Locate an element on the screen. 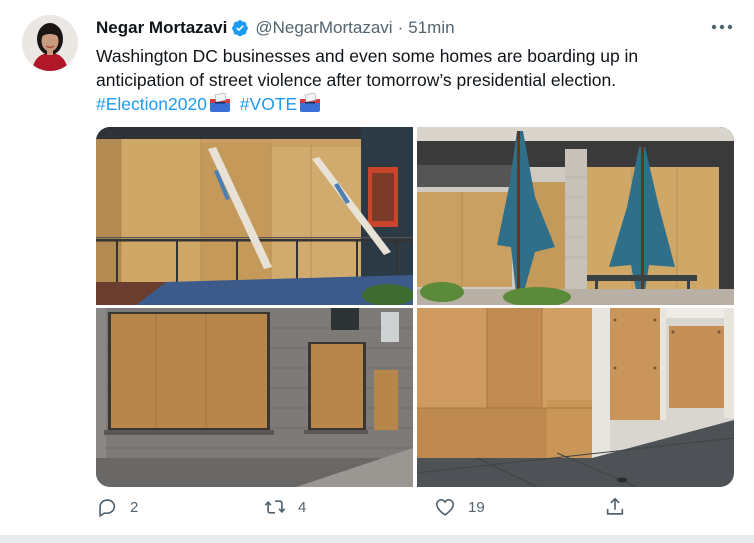  photo-patio-umbrellas is located at coordinates (575, 216).